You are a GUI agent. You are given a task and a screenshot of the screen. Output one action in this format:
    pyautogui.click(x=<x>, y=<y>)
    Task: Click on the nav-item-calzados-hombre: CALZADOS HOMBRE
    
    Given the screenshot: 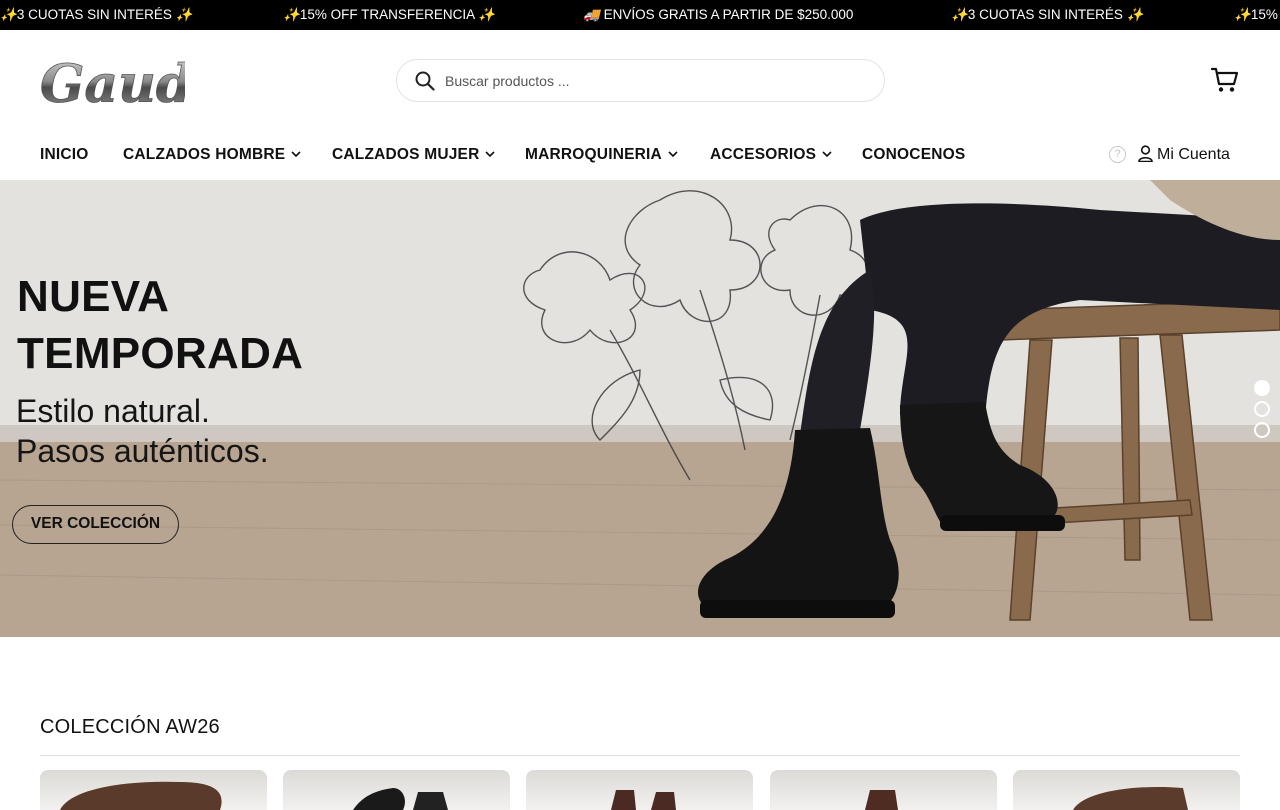 What is the action you would take?
    pyautogui.click(x=212, y=155)
    